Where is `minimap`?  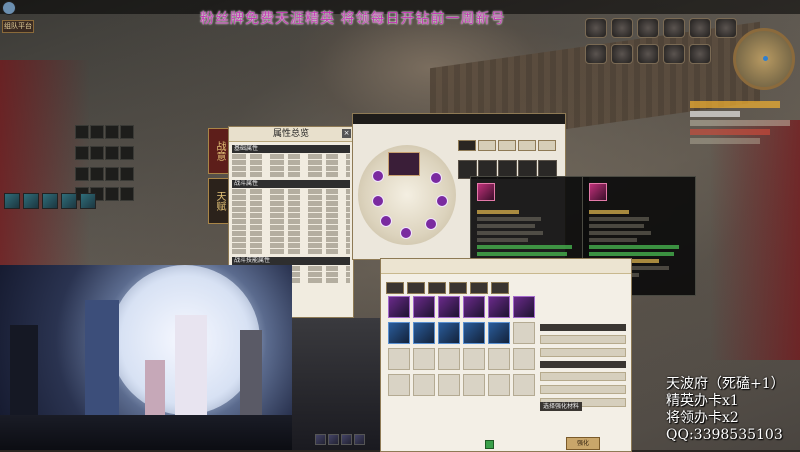 minimap is located at coordinates (764, 59).